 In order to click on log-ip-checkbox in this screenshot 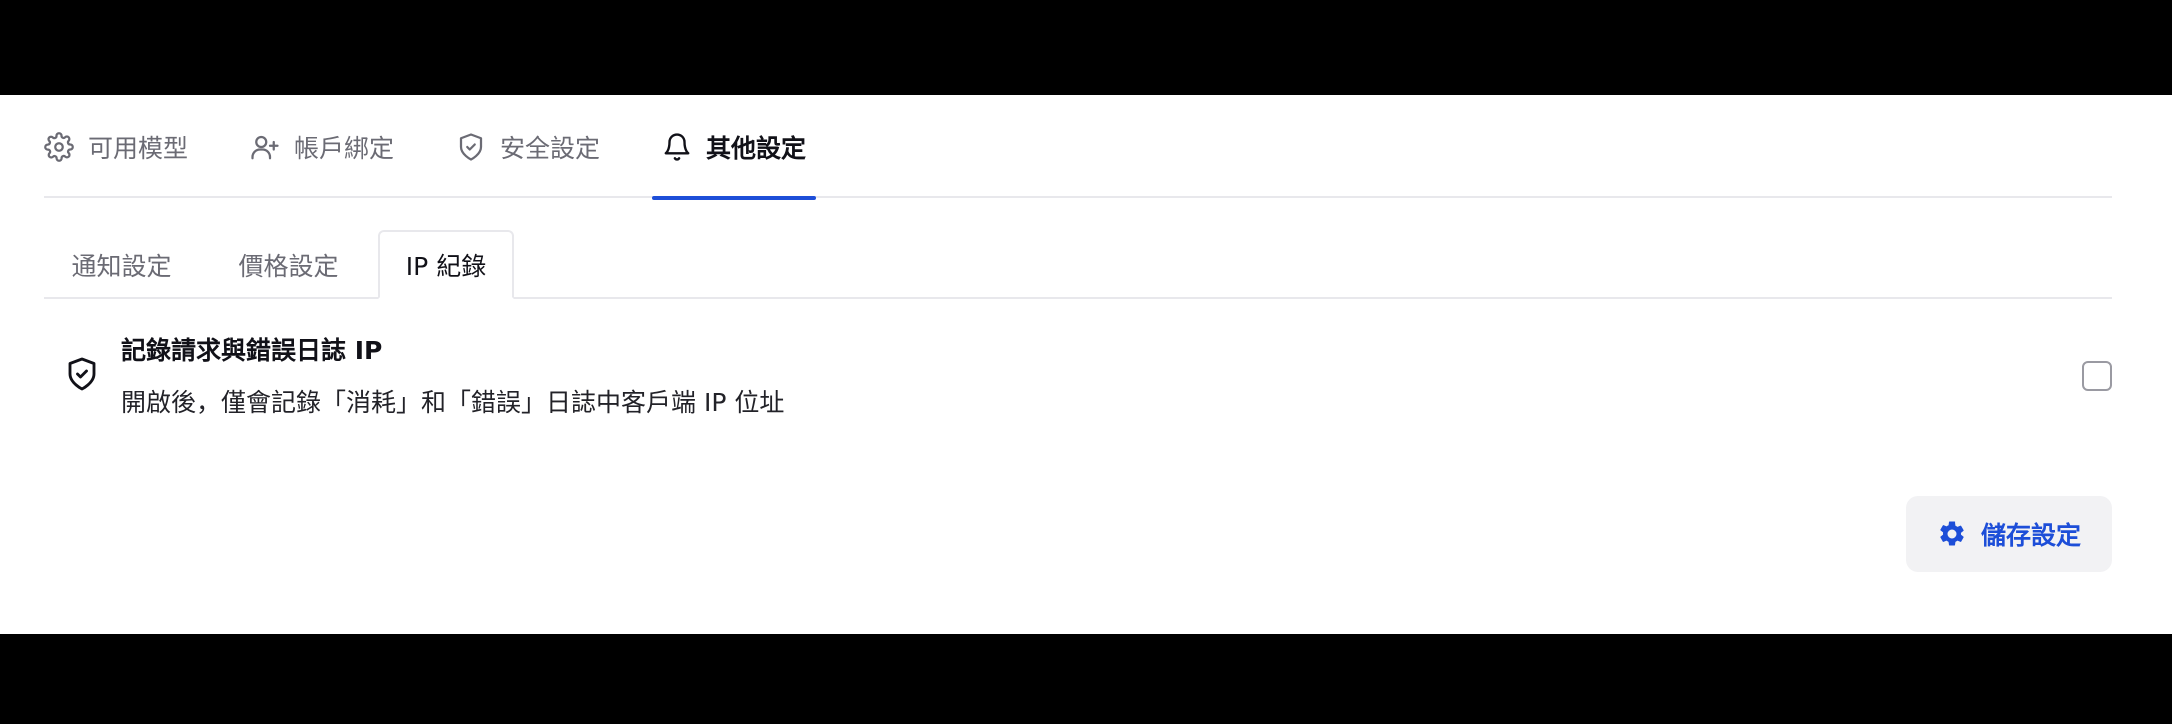, I will do `click(2097, 376)`.